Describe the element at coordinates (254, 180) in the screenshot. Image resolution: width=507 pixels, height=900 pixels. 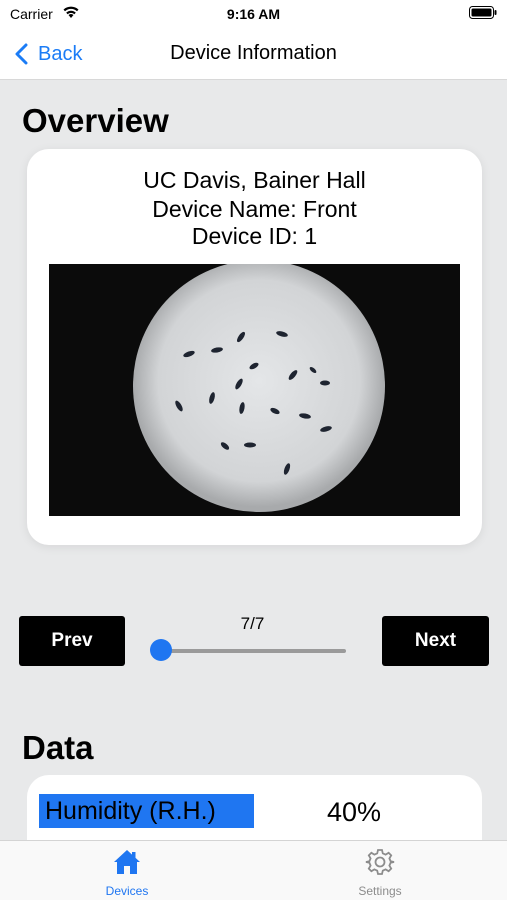
I see `device-location: UC Davis, Bainer Hall` at that location.